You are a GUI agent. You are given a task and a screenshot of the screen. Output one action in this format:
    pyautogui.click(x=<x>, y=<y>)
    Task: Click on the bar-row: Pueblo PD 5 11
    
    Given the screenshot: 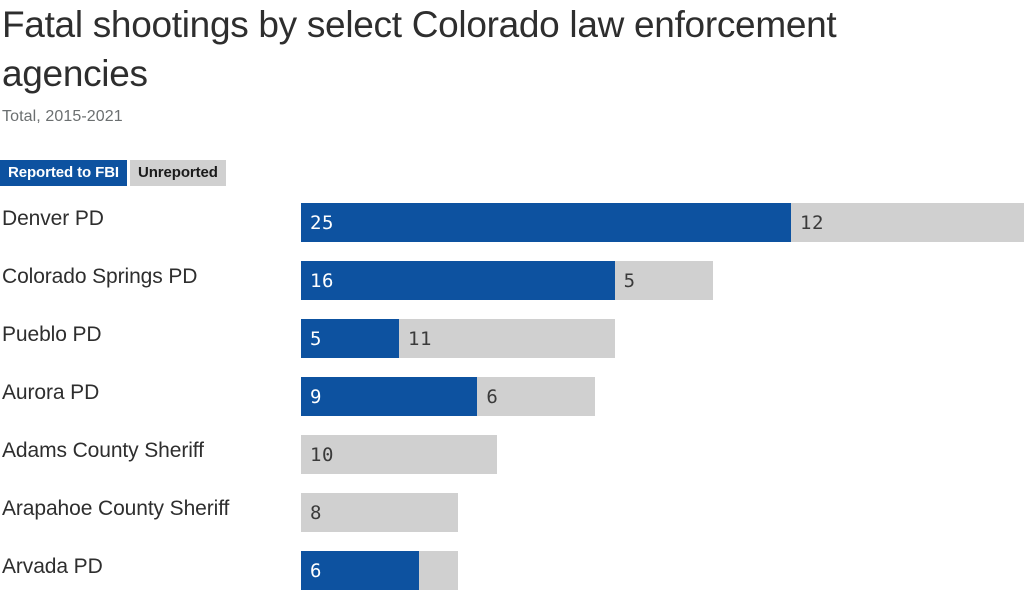 What is the action you would take?
    pyautogui.click(x=512, y=340)
    